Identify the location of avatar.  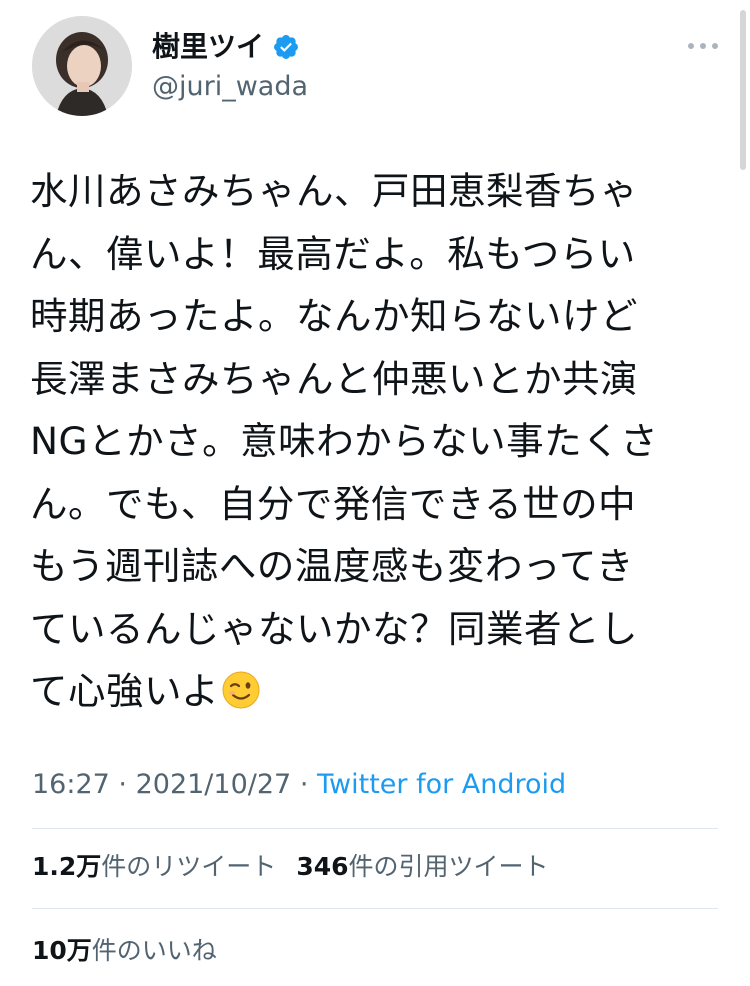
(82, 66).